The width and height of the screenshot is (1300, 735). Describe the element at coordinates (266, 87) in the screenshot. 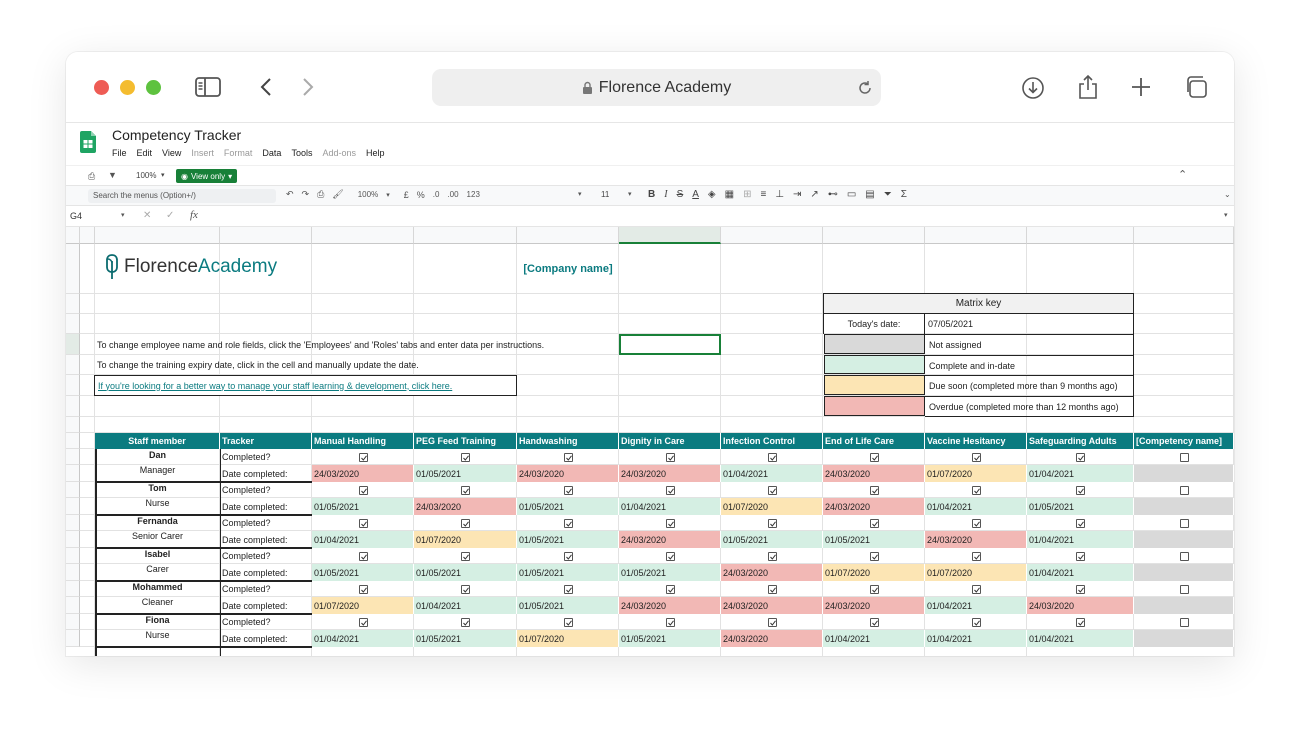

I see `back-icon` at that location.